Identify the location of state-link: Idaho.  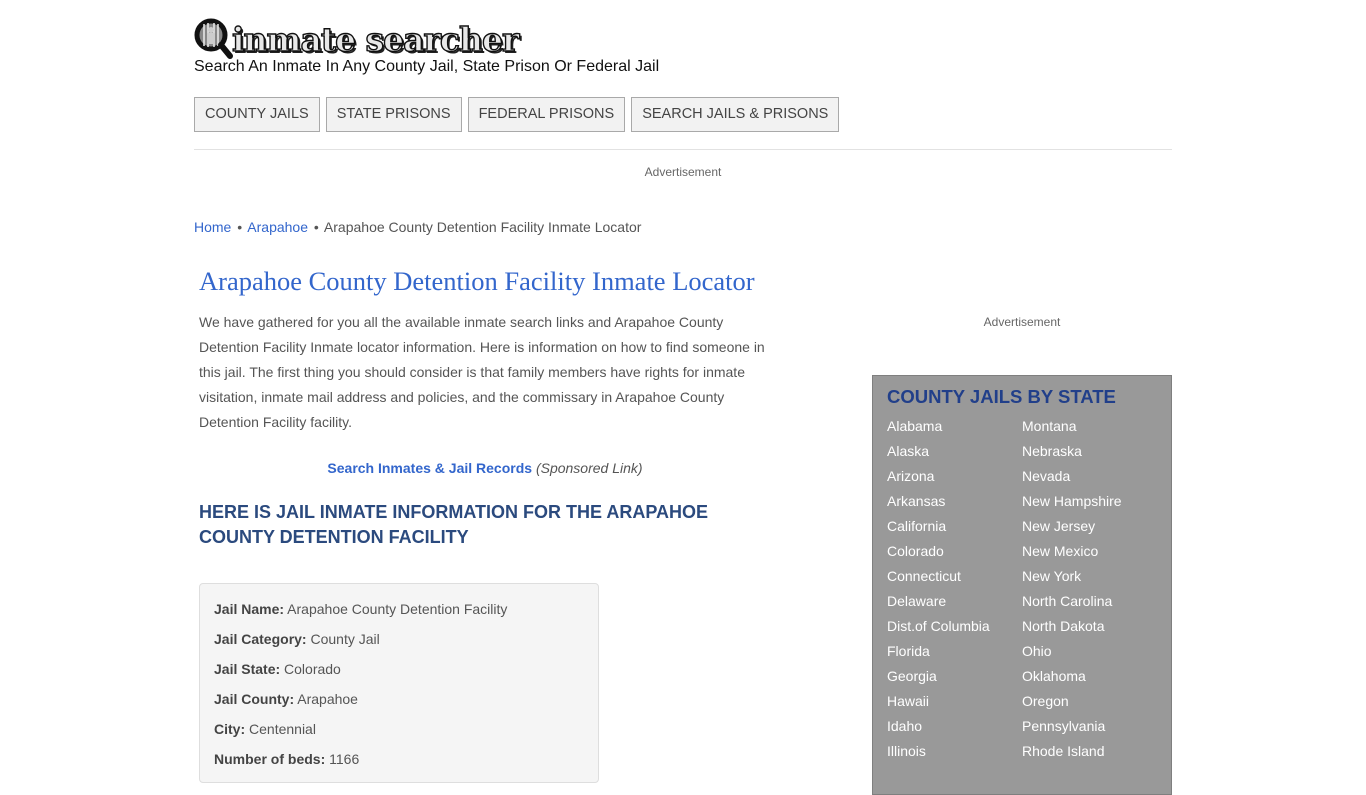
(904, 726).